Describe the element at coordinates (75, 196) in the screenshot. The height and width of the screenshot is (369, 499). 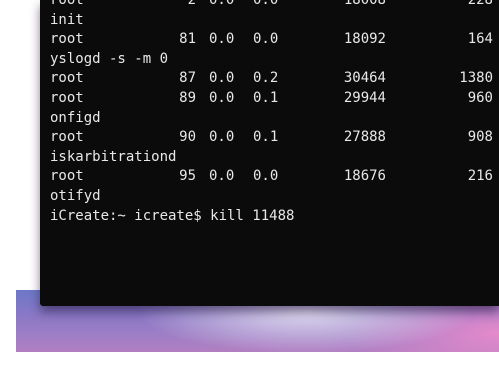
I see `process-command: otifyd` at that location.